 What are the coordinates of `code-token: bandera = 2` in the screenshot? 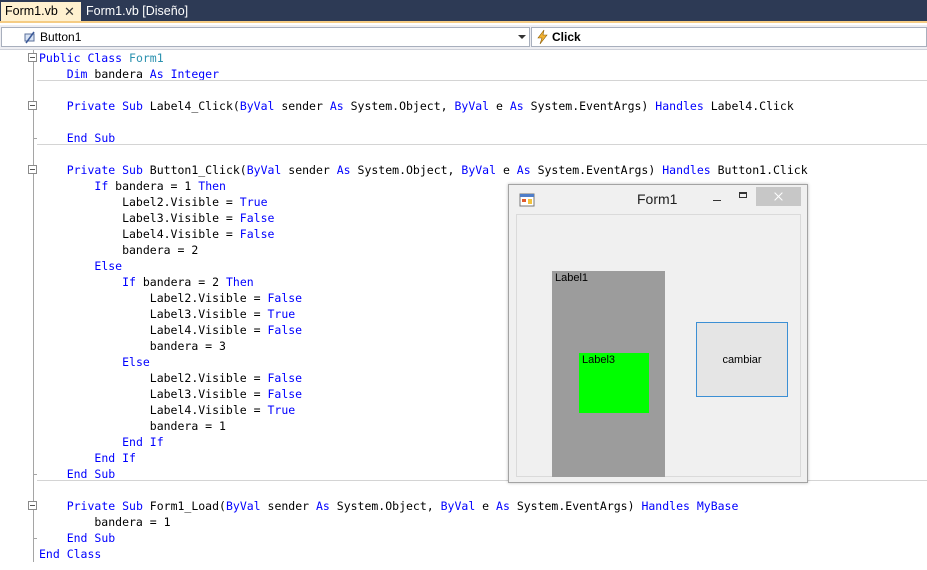 It's located at (119, 250).